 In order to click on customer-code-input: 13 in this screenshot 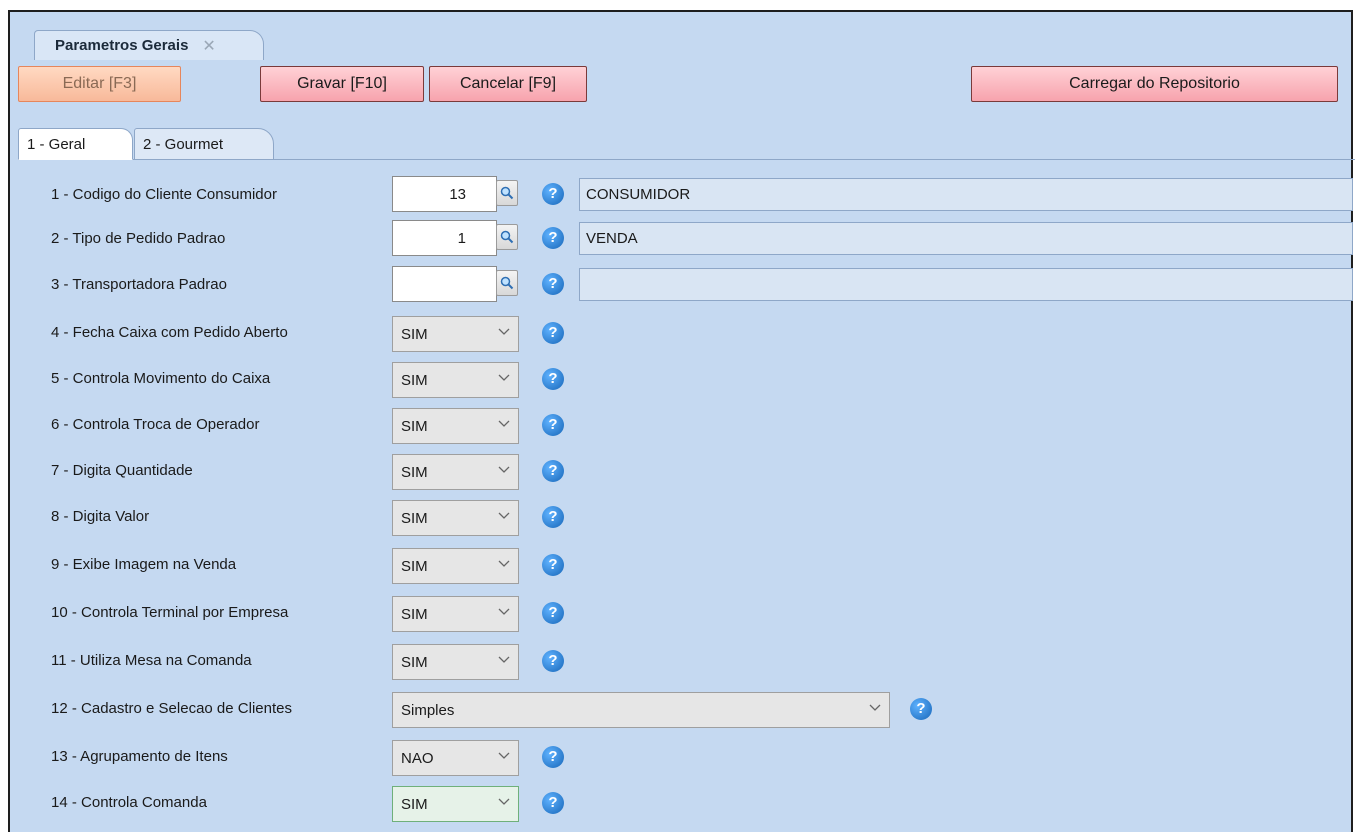, I will do `click(444, 194)`.